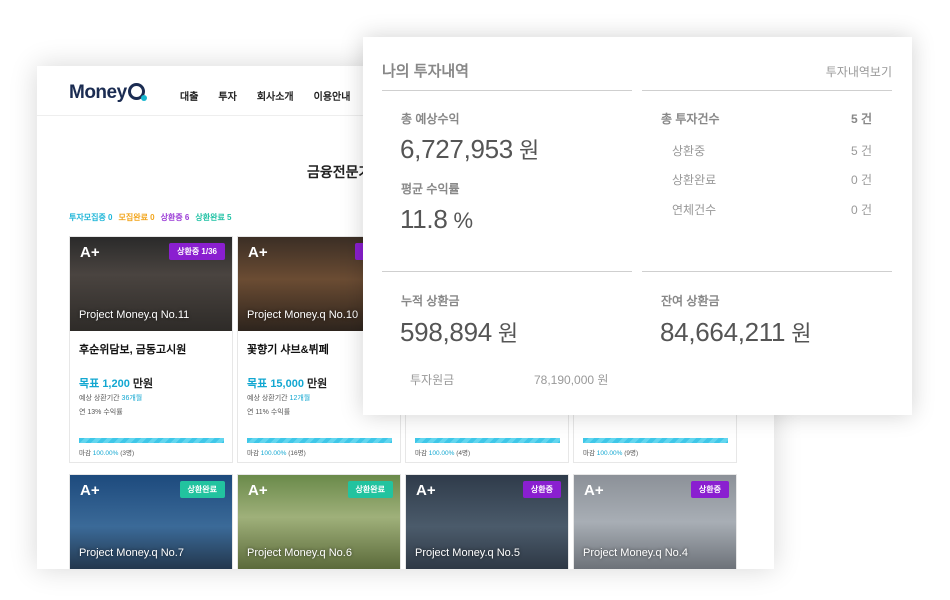 The image size is (950, 600). I want to click on return-rate: 연 11% 수익률, so click(269, 412).